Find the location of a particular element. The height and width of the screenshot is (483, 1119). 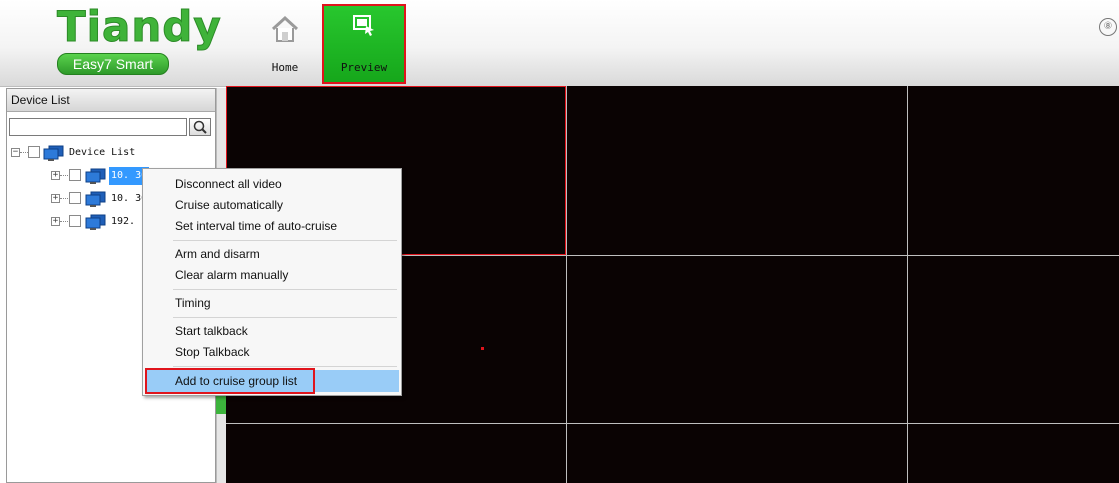

search-icon is located at coordinates (200, 127).